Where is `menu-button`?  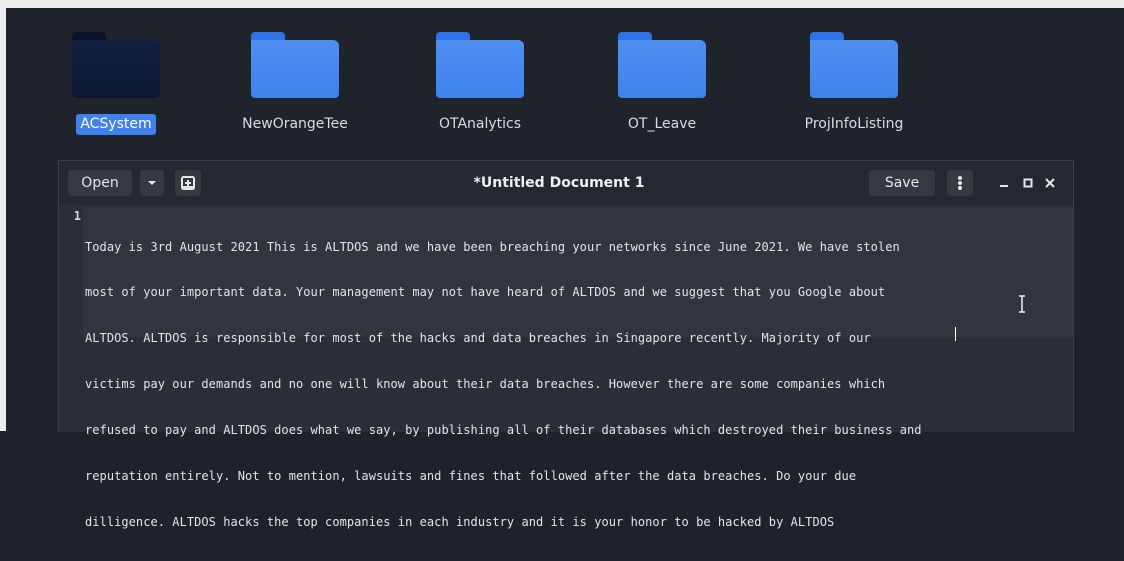
menu-button is located at coordinates (960, 183).